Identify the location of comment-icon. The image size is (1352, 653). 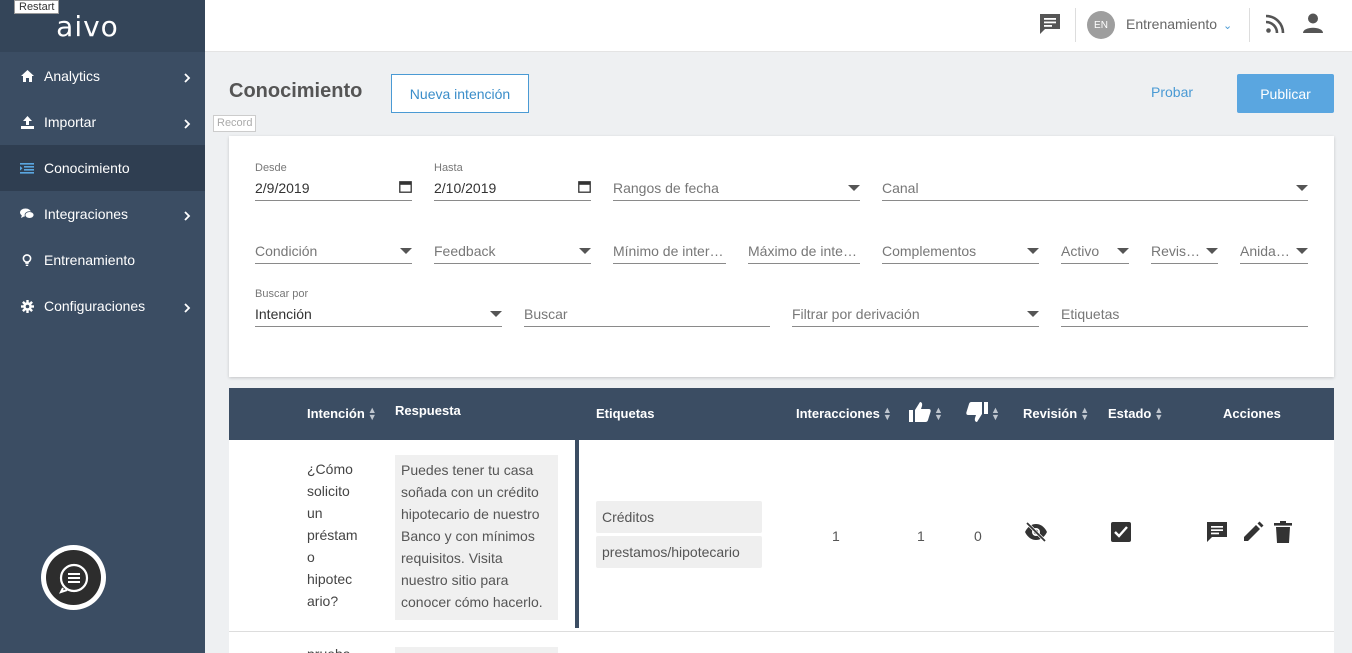
(1217, 534).